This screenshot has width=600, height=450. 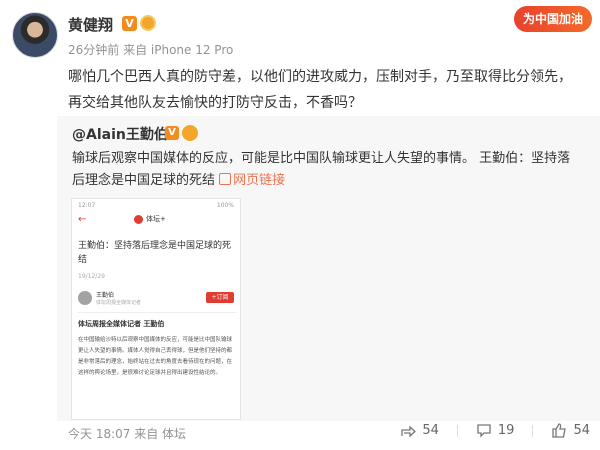 What do you see at coordinates (484, 431) in the screenshot?
I see `comment-icon` at bounding box center [484, 431].